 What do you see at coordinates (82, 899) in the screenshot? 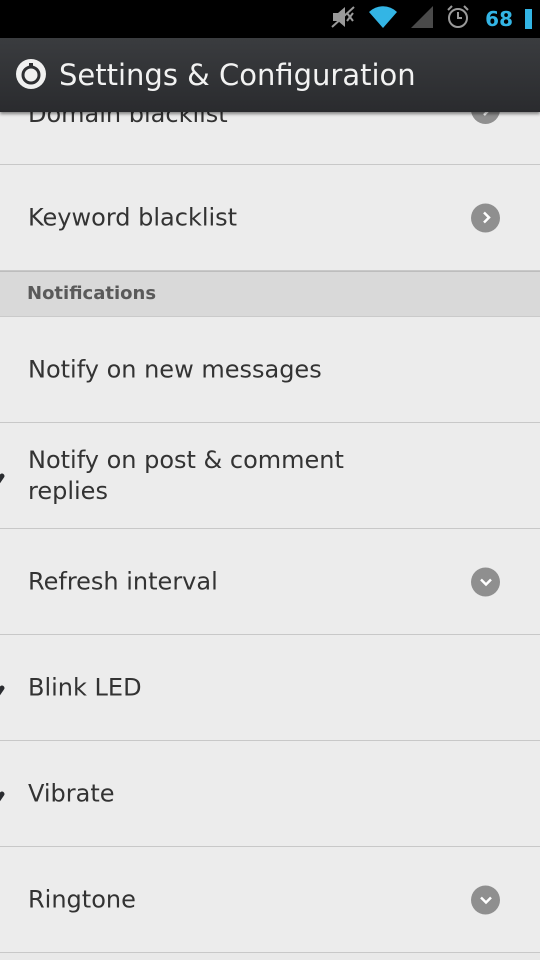
I see `setting-label: Ringtone` at bounding box center [82, 899].